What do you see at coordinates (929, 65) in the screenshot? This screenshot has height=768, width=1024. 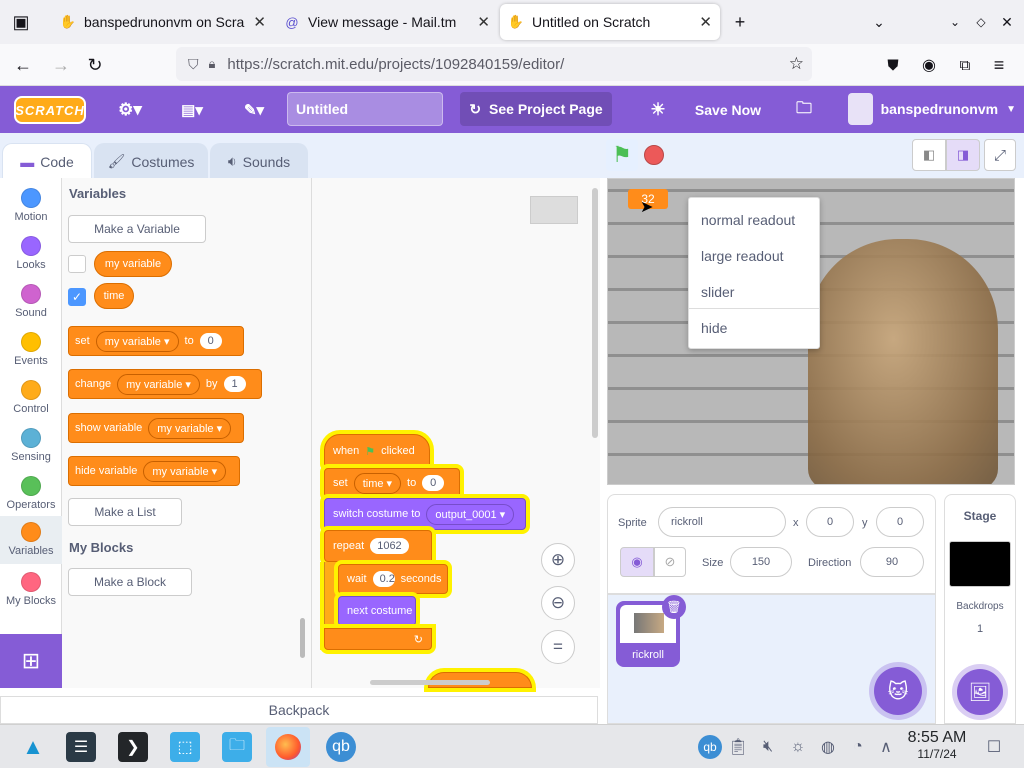 I see `account-icon: ◉` at bounding box center [929, 65].